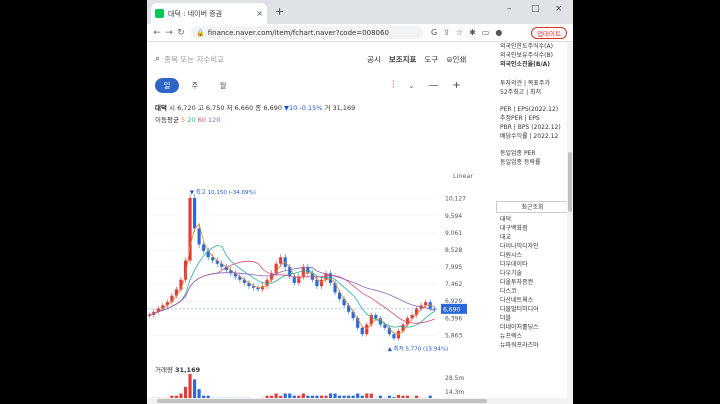 The height and width of the screenshot is (404, 720). I want to click on toolbar-icons: G ⇪ ☆ ✱ ▭ ●, so click(466, 32).